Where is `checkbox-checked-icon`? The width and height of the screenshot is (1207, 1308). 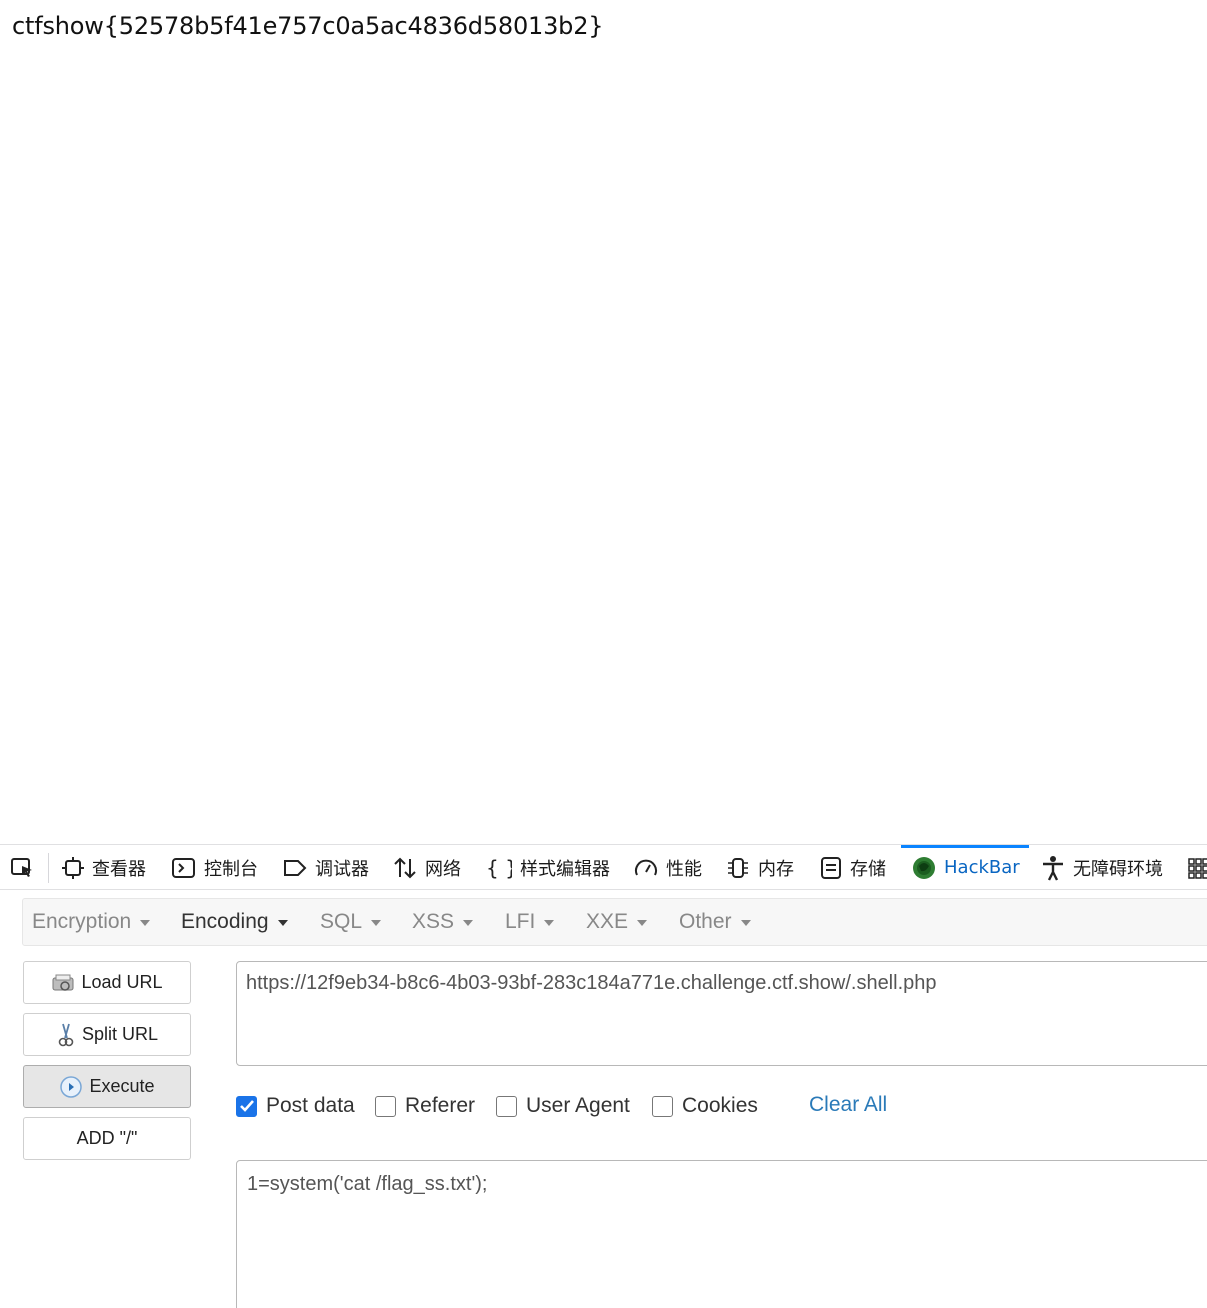
checkbox-checked-icon is located at coordinates (246, 1106).